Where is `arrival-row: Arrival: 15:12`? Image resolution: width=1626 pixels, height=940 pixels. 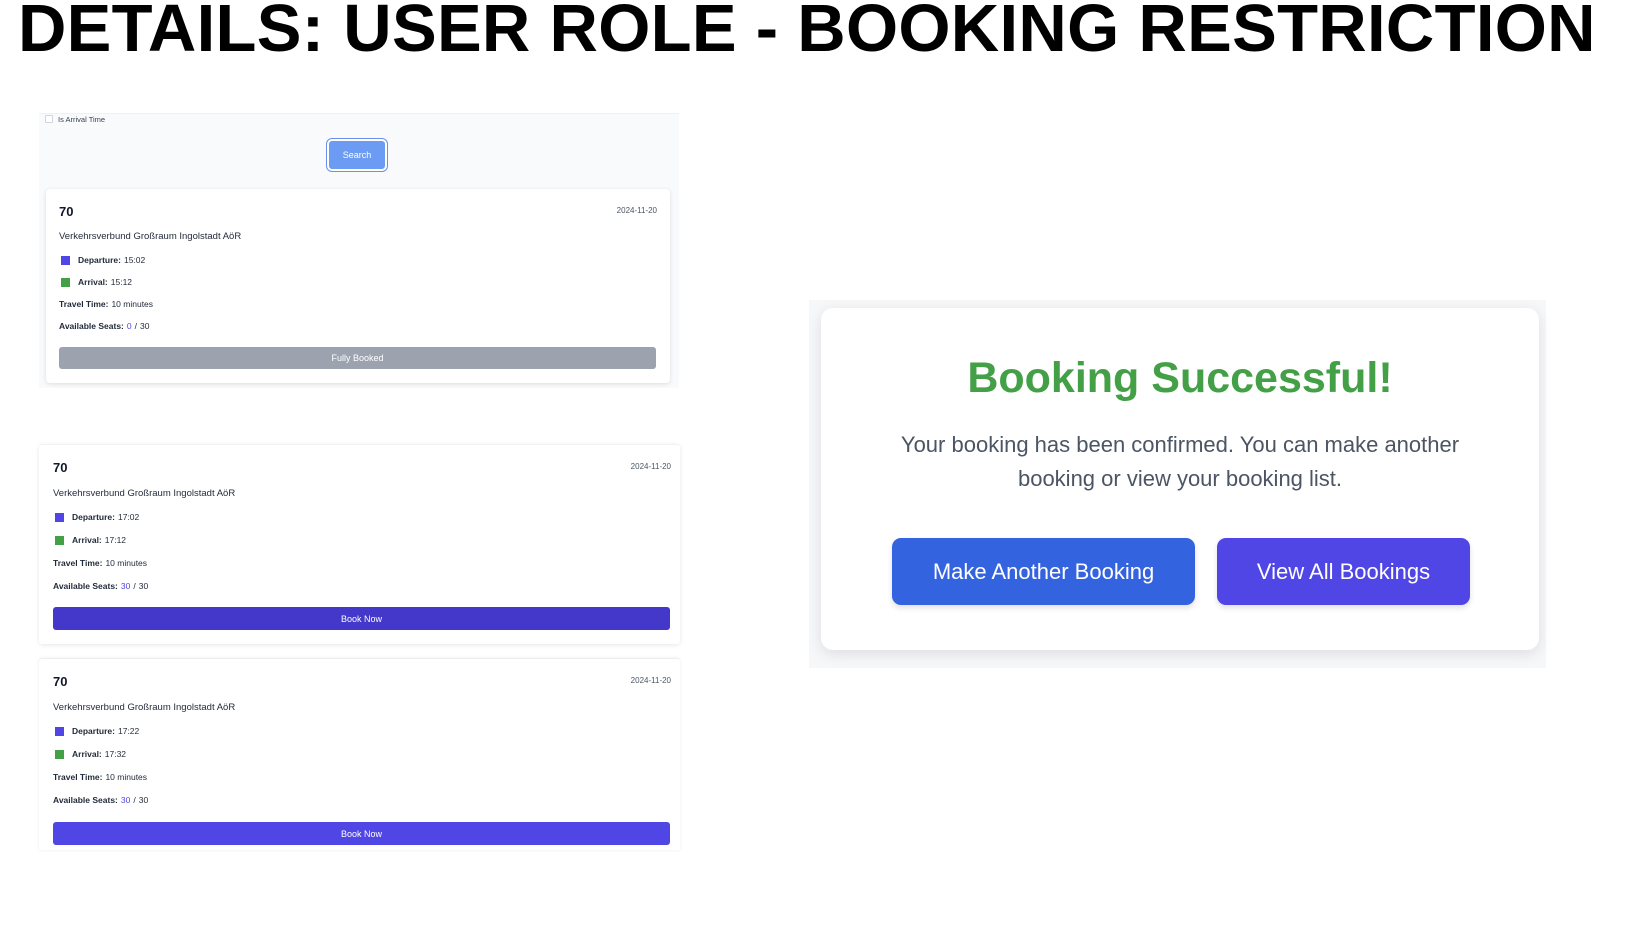 arrival-row: Arrival: 15:12 is located at coordinates (96, 282).